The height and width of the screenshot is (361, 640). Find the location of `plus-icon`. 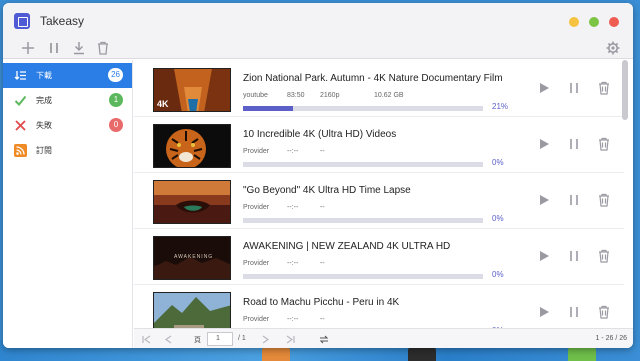

plus-icon is located at coordinates (28, 48).